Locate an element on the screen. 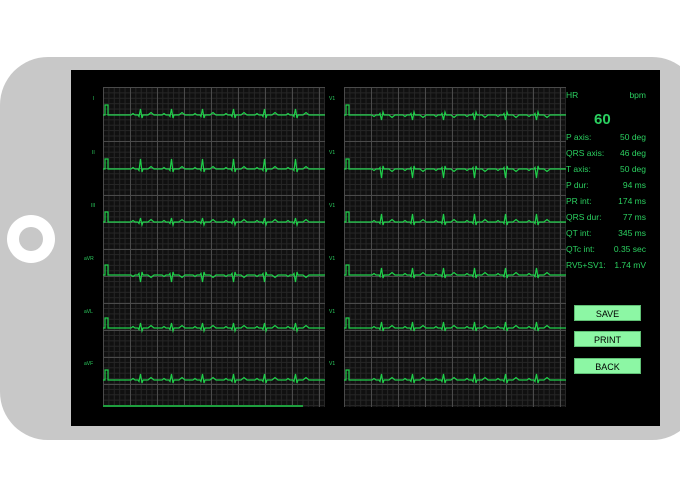  qrs-dur-row: QRS dur: 77 ms is located at coordinates (611, 218).